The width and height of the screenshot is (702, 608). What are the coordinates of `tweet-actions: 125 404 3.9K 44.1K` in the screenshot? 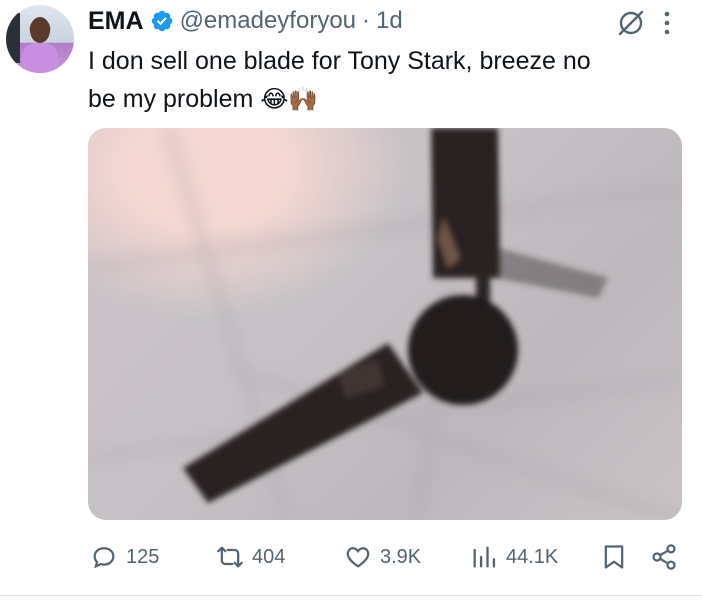 It's located at (388, 557).